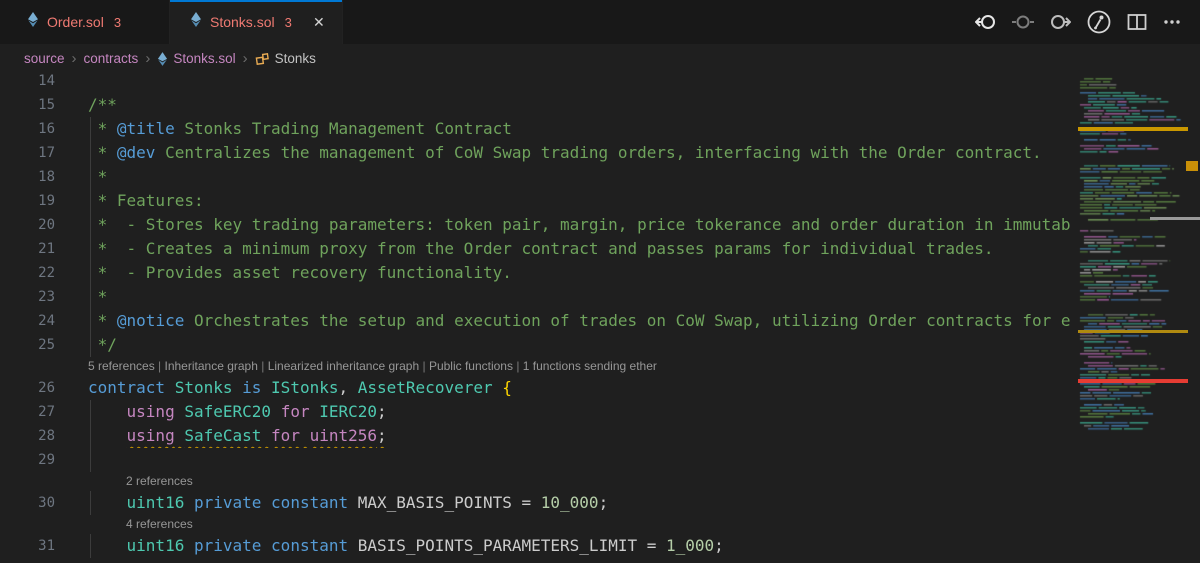 This screenshot has width=1200, height=563. What do you see at coordinates (27, 249) in the screenshot?
I see `line-number: 21` at bounding box center [27, 249].